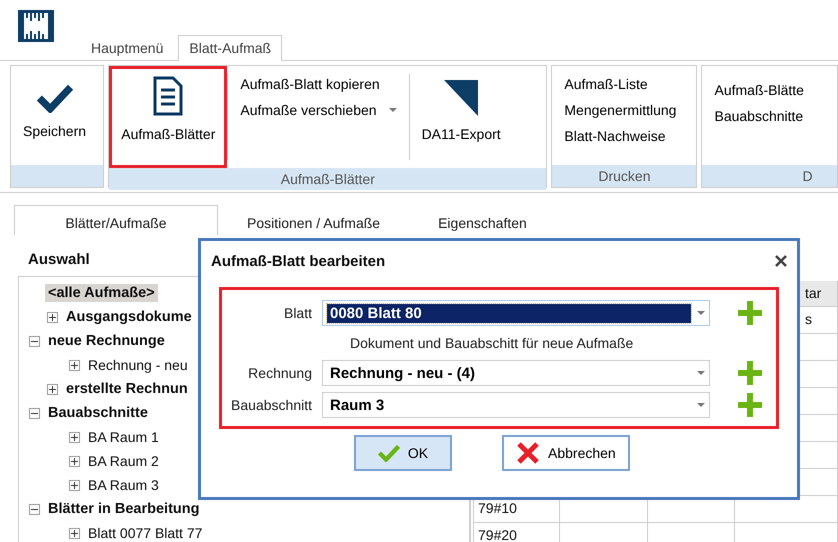  I want to click on group-label: D, so click(769, 176).